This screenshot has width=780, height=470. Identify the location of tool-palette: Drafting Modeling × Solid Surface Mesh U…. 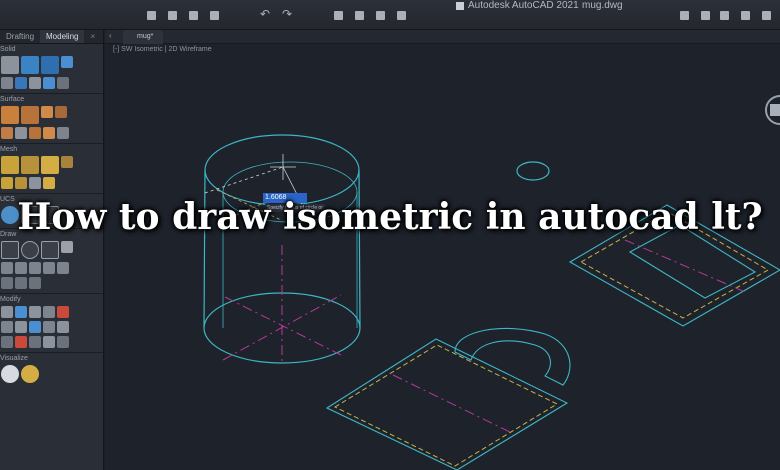
(52, 250).